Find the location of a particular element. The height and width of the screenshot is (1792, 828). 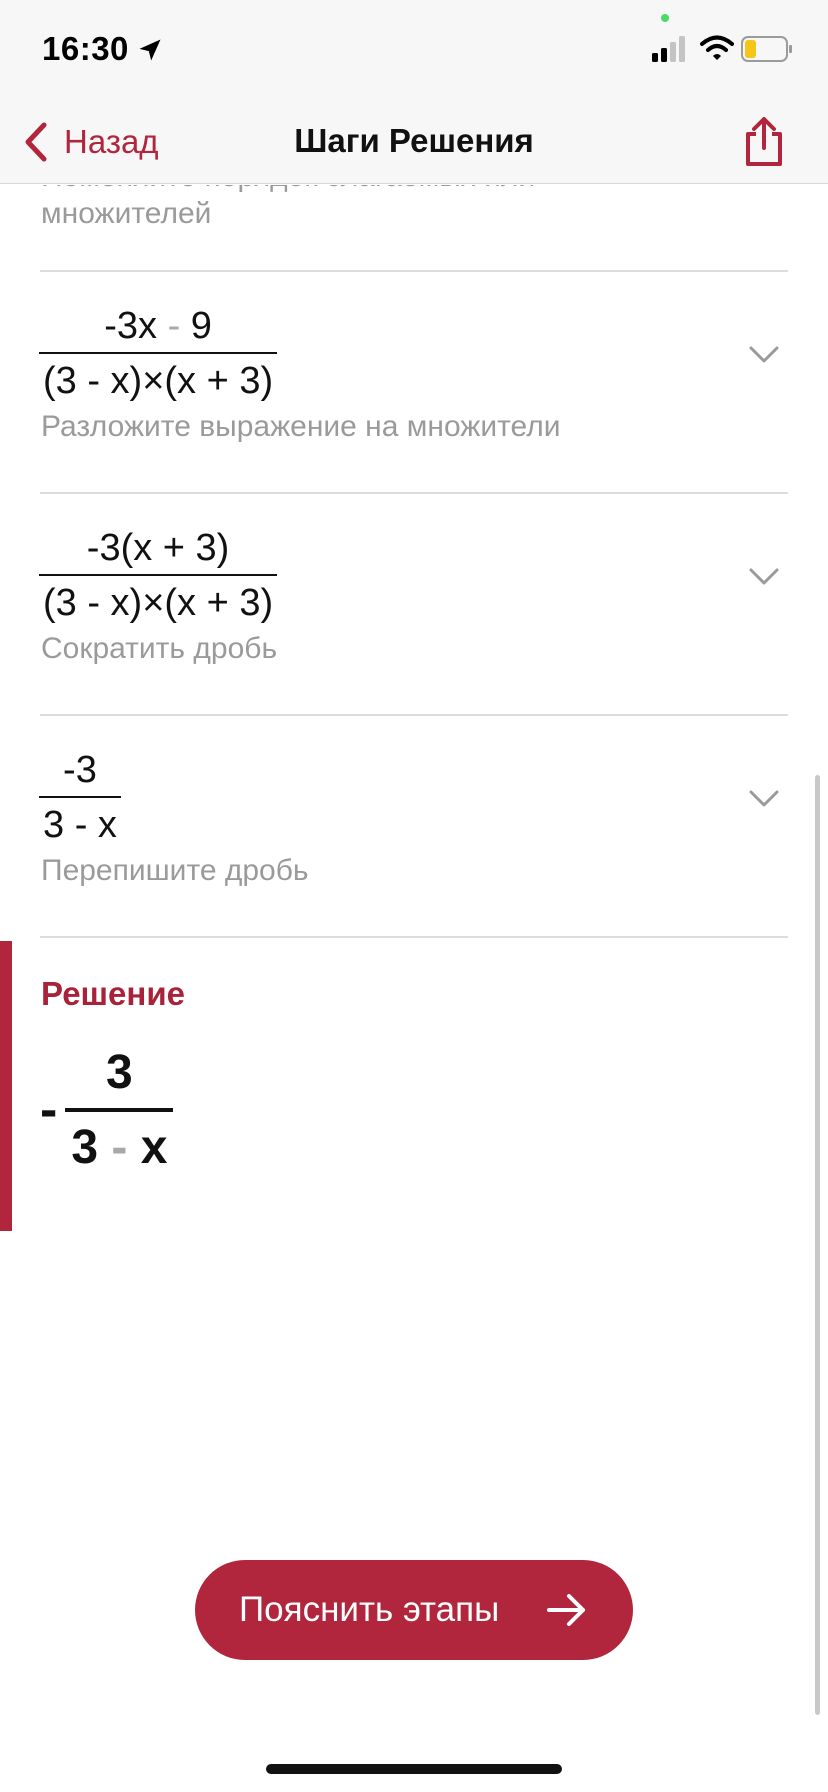

step-3: -3 3 - x Перепишите дробь is located at coordinates (414, 829).